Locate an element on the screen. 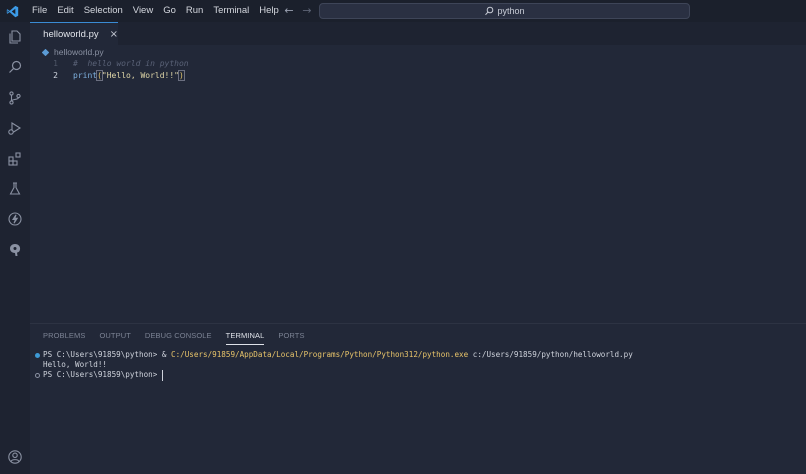 The image size is (806, 474). menu-edit: Edit is located at coordinates (65, 11).